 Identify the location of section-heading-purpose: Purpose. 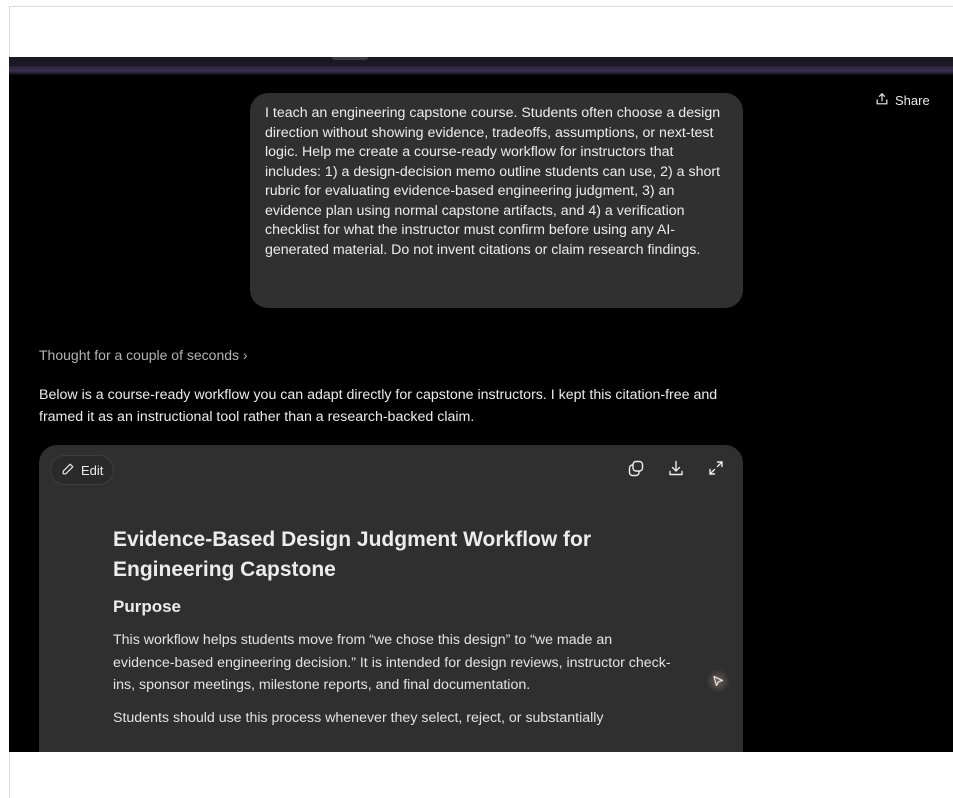
(147, 606).